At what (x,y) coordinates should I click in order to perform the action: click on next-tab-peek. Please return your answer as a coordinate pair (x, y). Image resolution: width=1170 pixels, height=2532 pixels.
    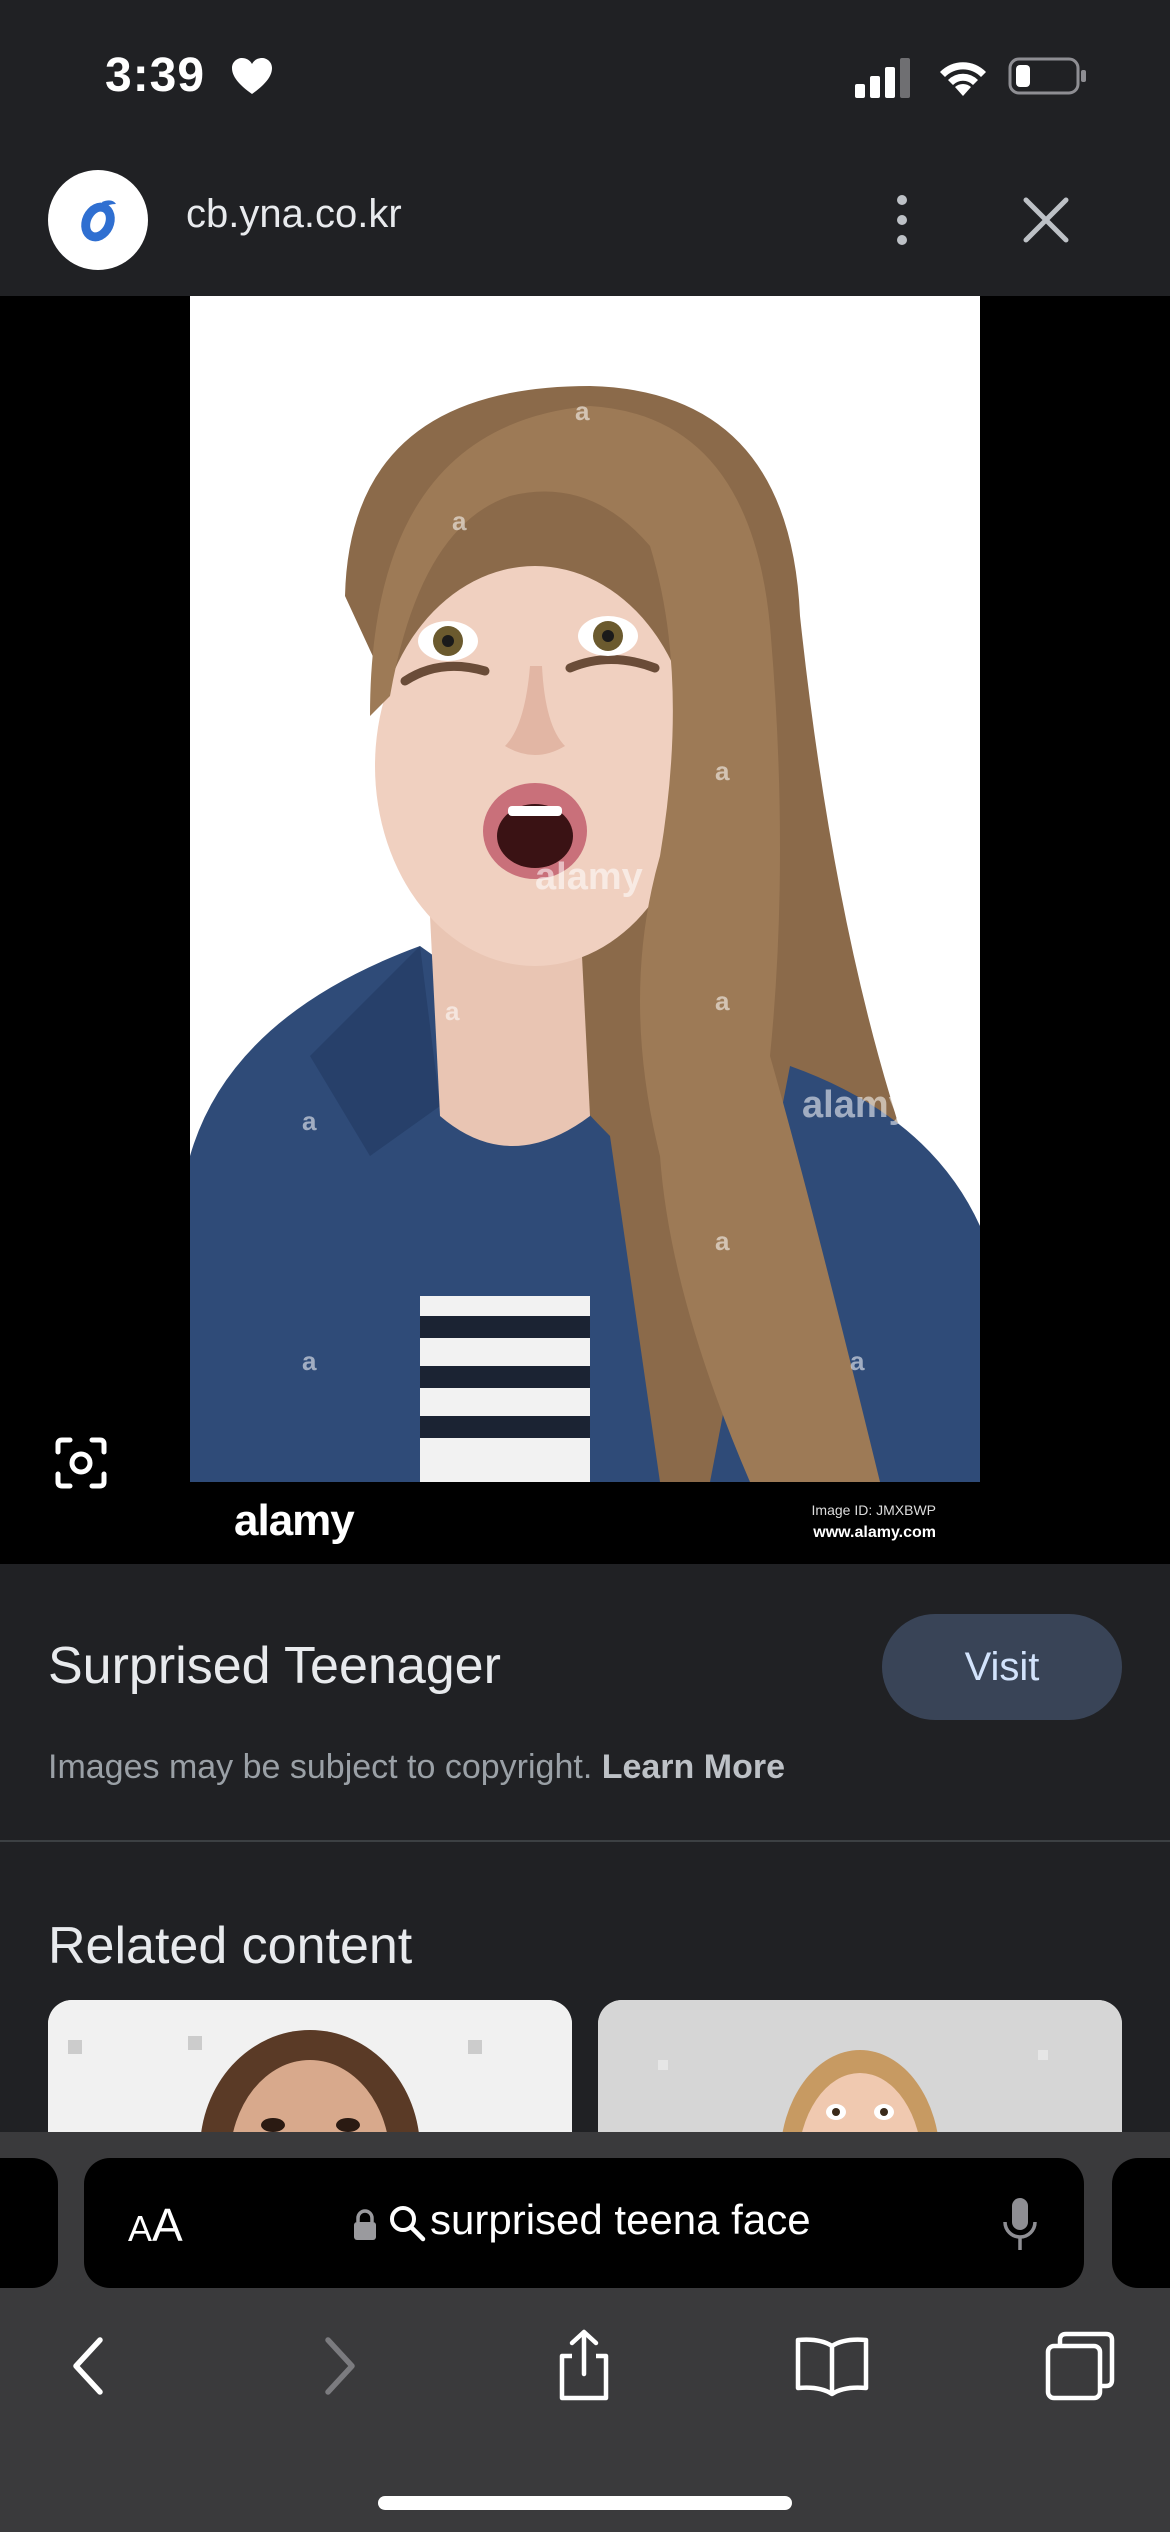
    Looking at the image, I should click on (1141, 2223).